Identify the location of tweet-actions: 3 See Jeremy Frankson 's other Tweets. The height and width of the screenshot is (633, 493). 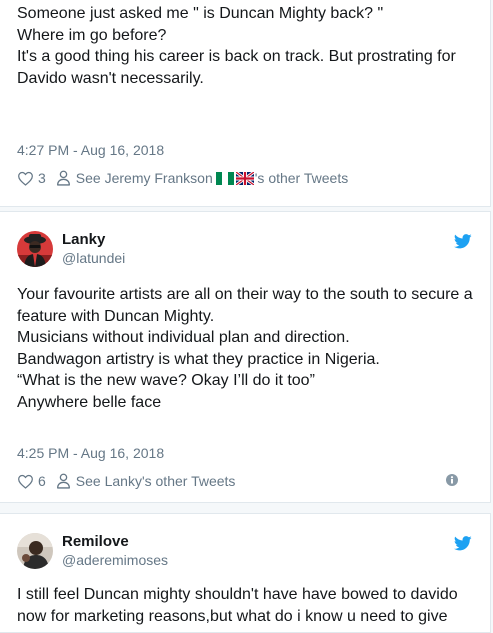
(246, 178).